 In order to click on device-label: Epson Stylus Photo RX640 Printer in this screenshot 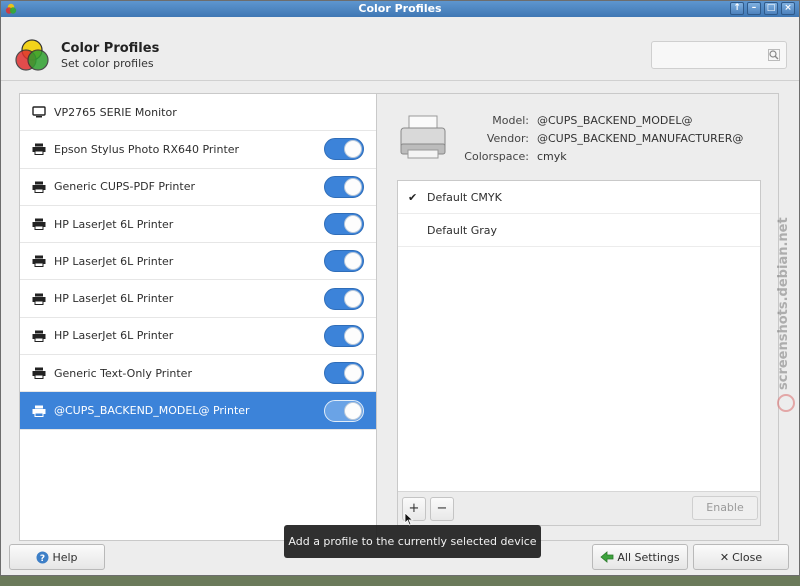, I will do `click(147, 149)`.